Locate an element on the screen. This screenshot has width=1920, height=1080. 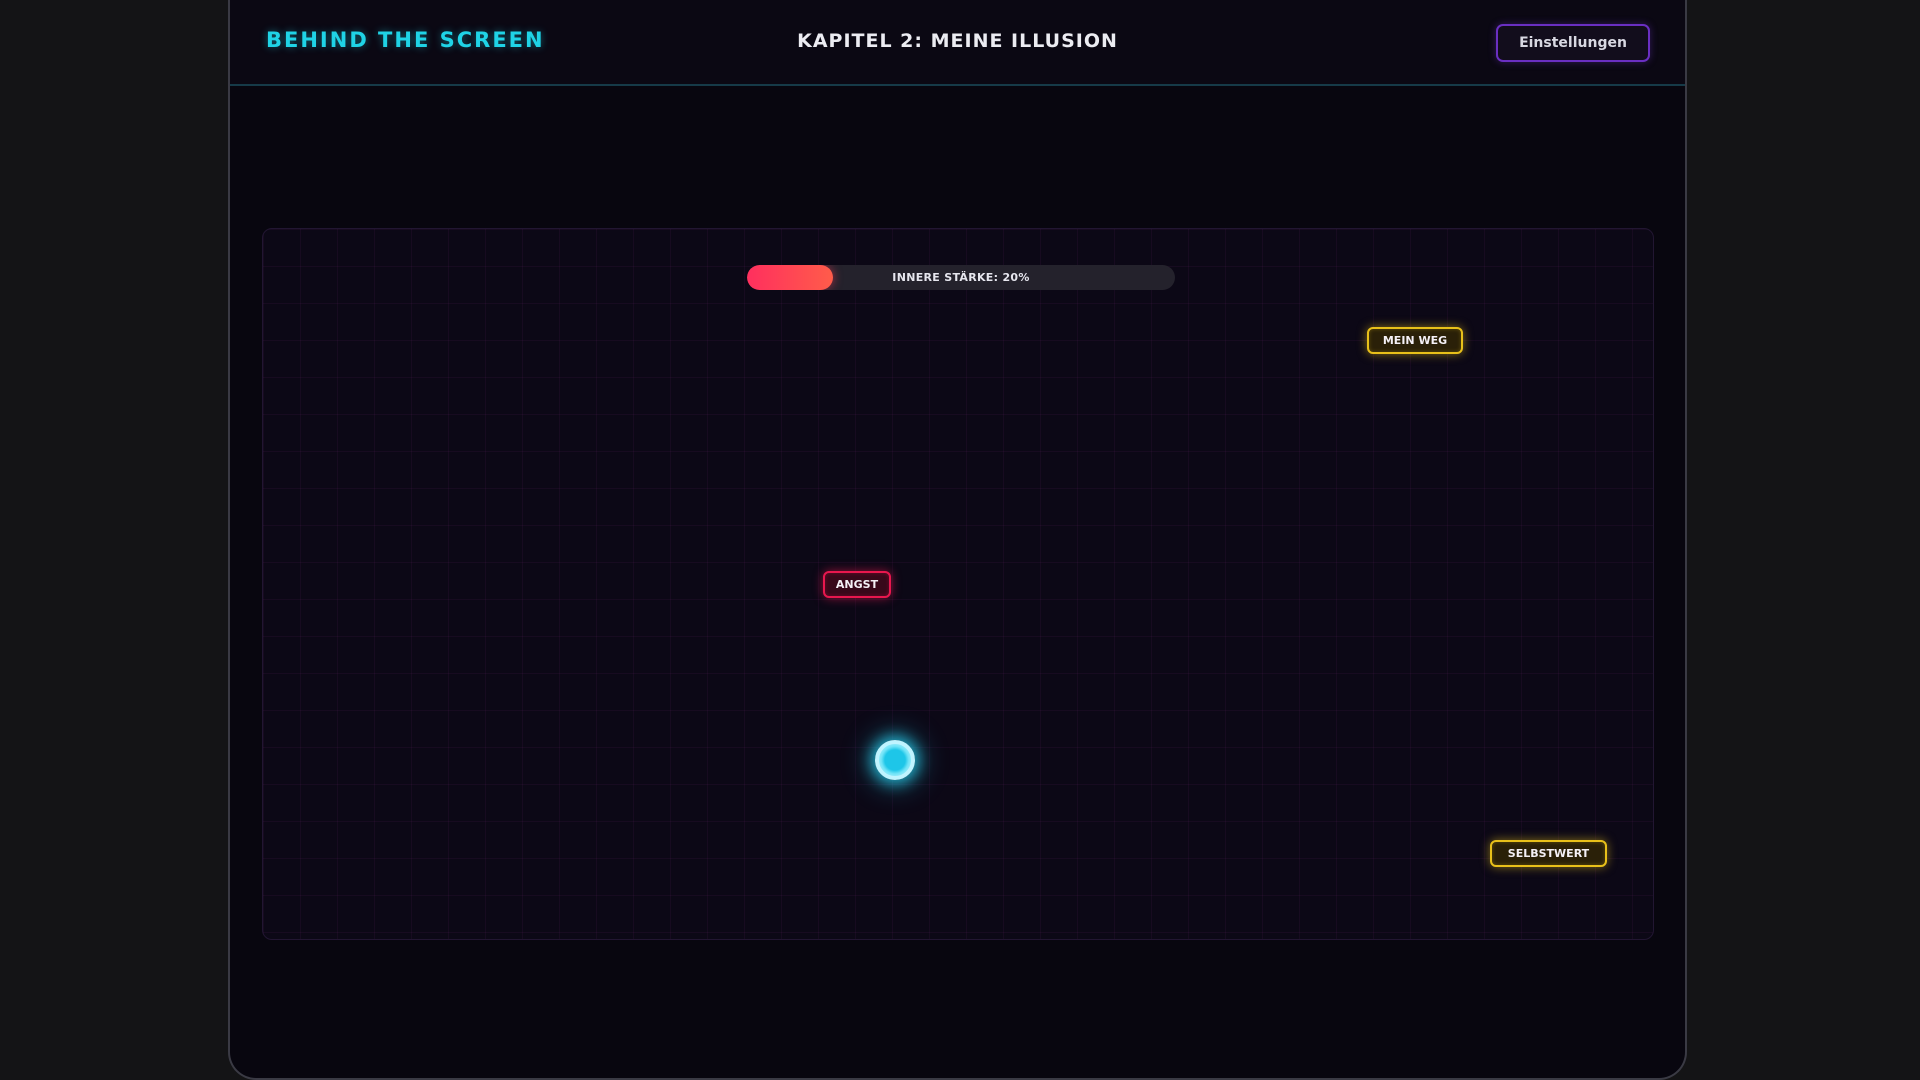
token-angst: ANGST is located at coordinates (857, 584).